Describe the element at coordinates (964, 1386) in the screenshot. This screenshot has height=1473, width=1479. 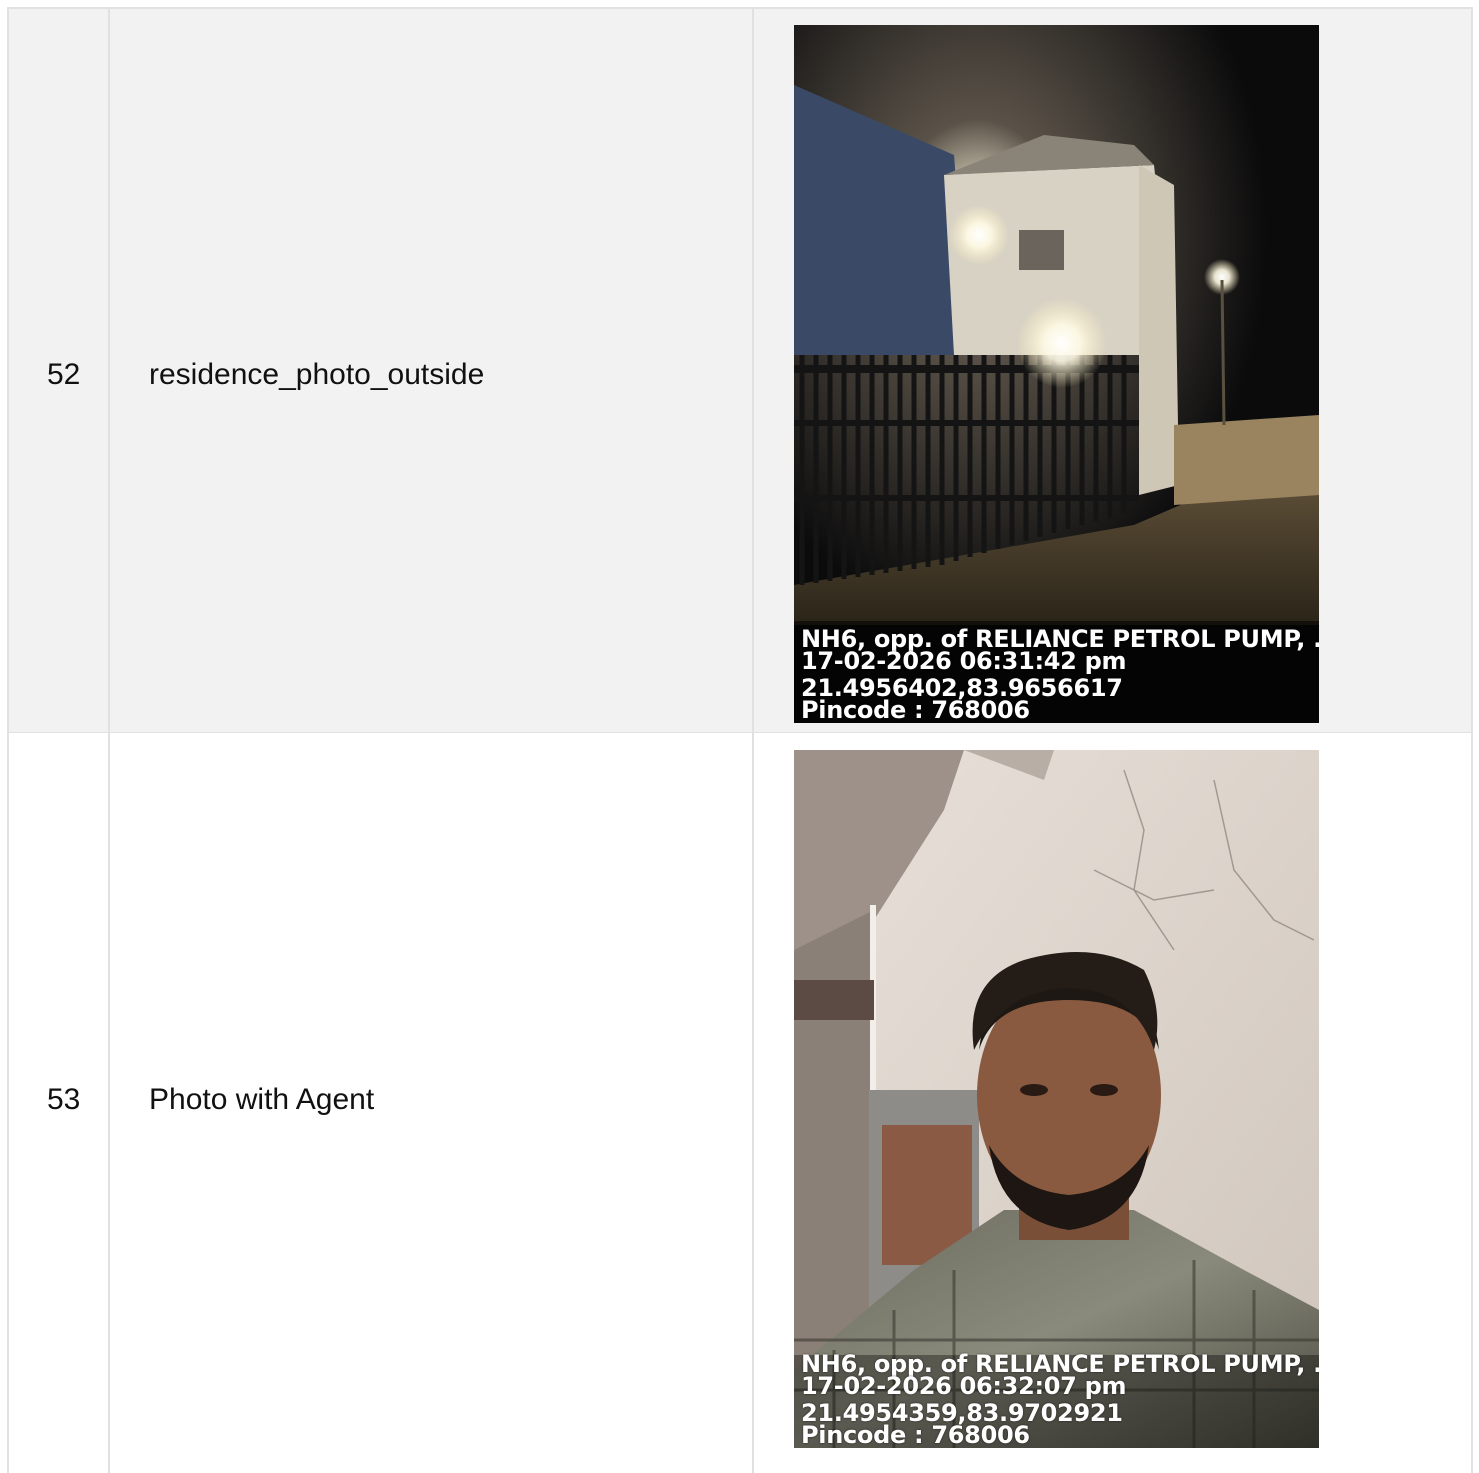
I see `photo-datetime: 17-02-2026 06:32:07 pm` at that location.